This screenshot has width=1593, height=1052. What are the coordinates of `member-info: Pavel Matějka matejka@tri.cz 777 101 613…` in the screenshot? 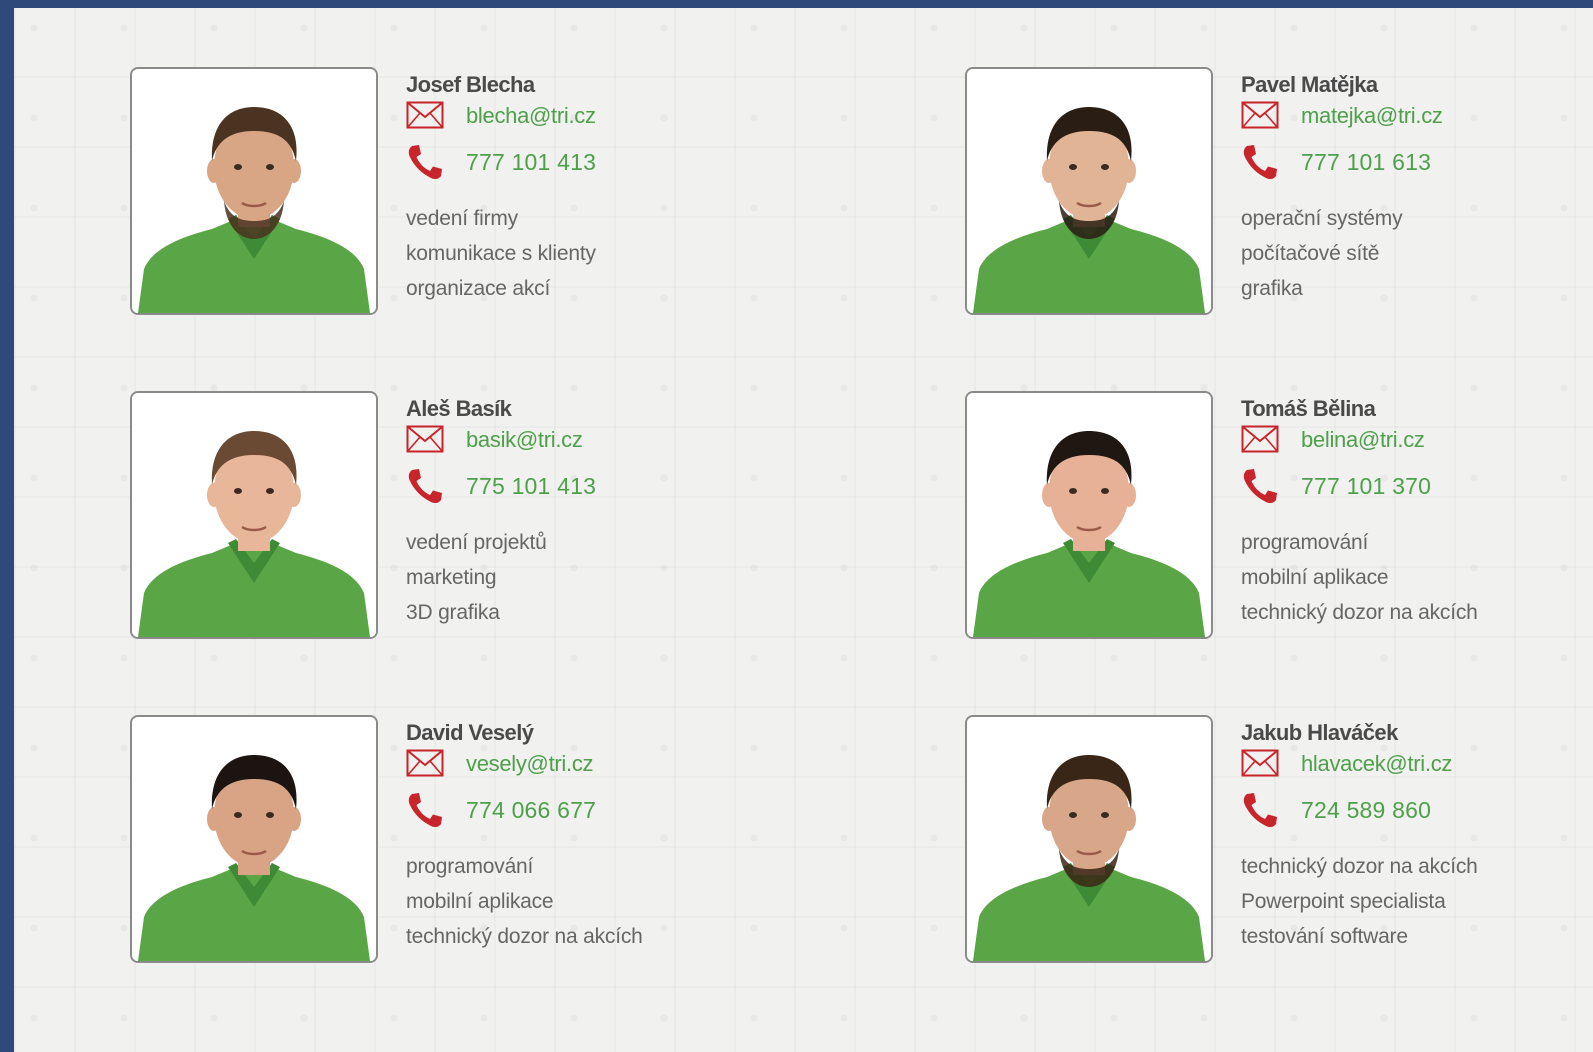 It's located at (1417, 186).